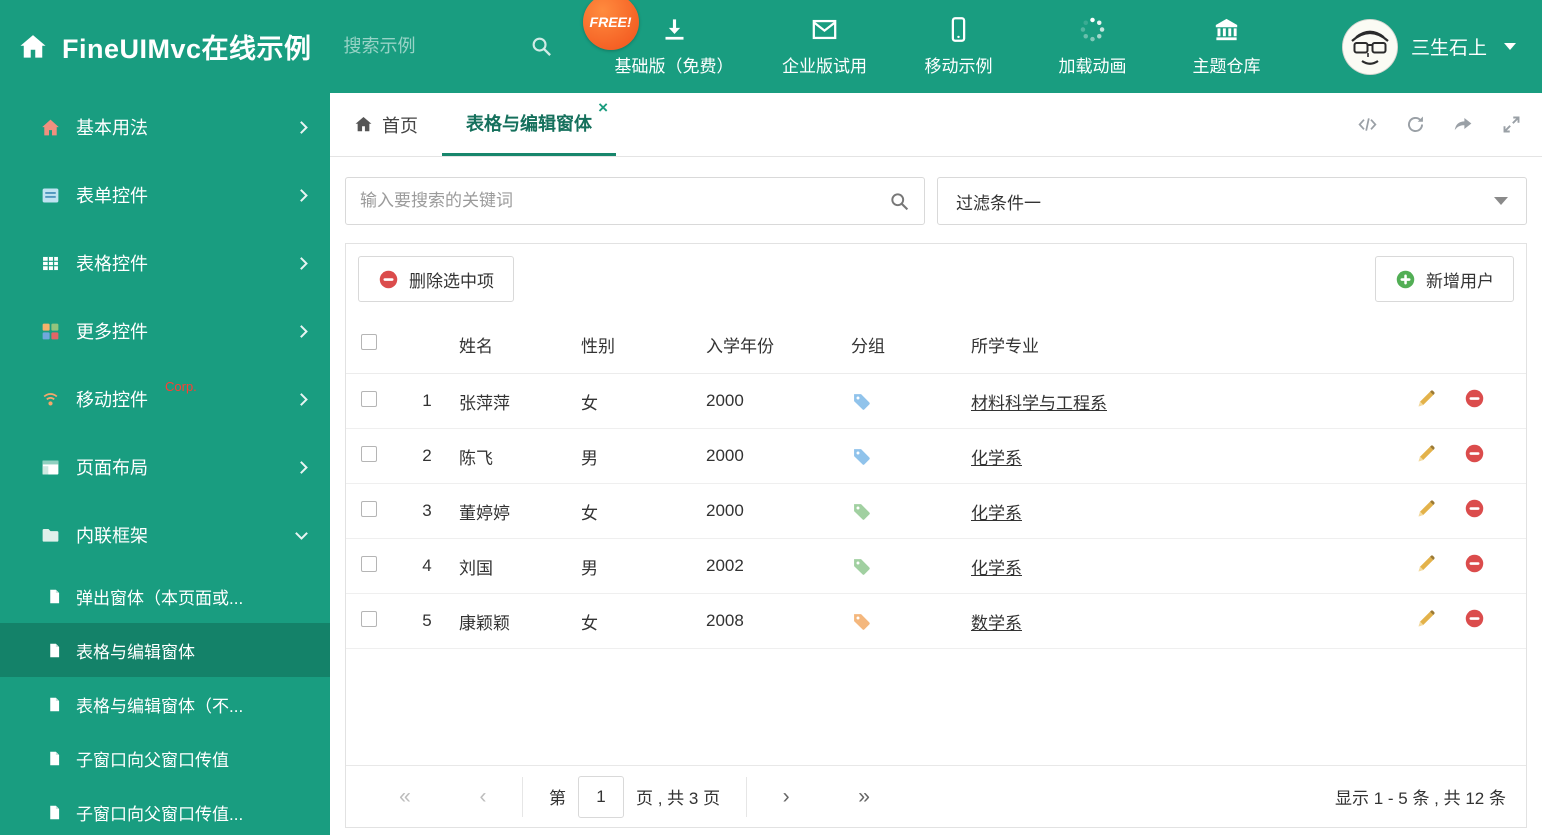  I want to click on layout-icon, so click(50, 467).